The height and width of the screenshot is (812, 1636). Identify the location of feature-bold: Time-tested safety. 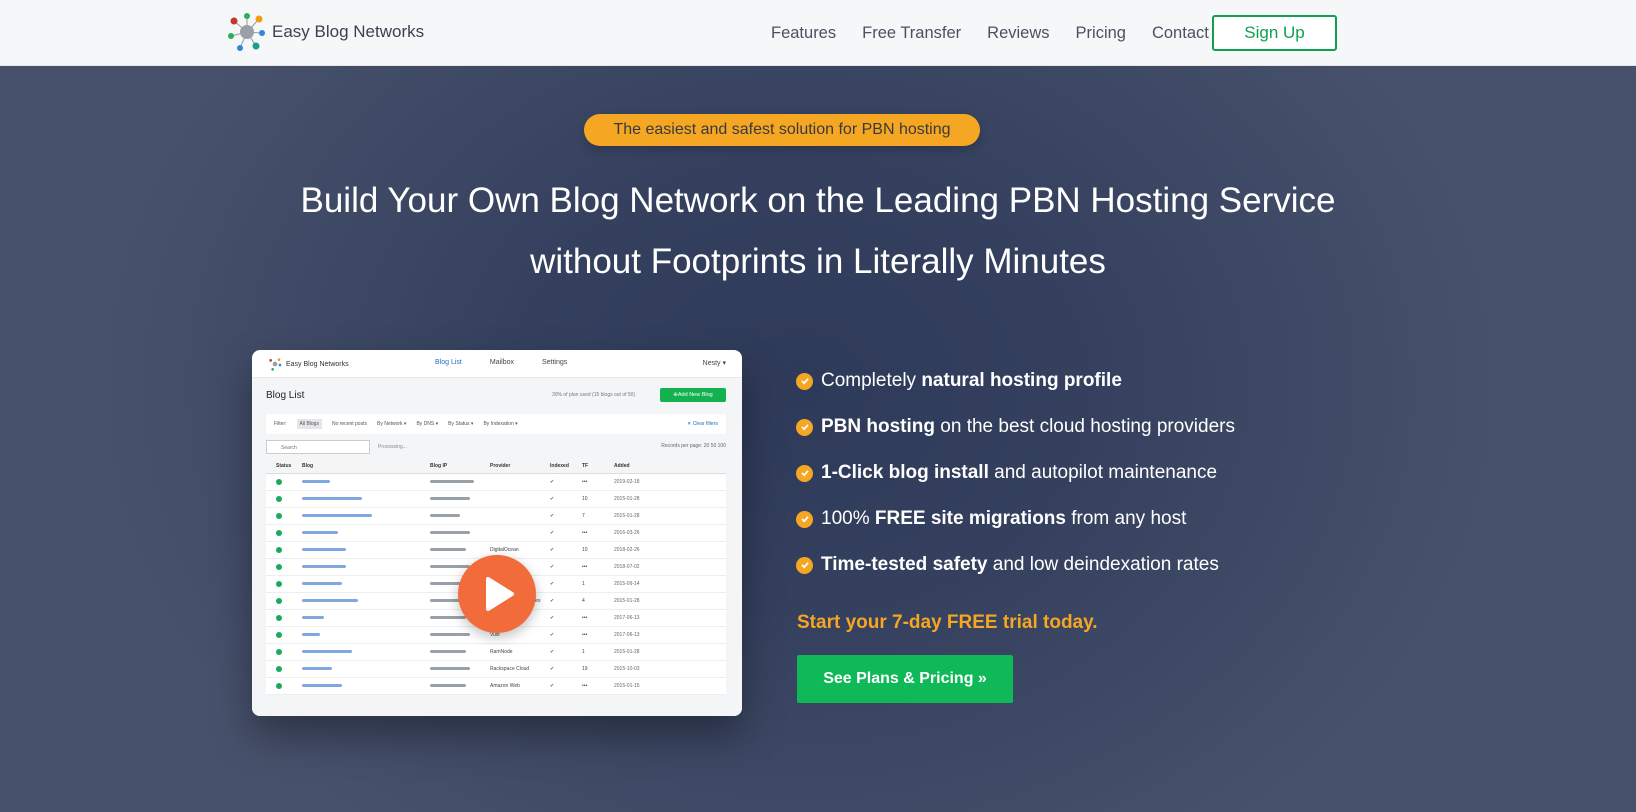
(904, 564).